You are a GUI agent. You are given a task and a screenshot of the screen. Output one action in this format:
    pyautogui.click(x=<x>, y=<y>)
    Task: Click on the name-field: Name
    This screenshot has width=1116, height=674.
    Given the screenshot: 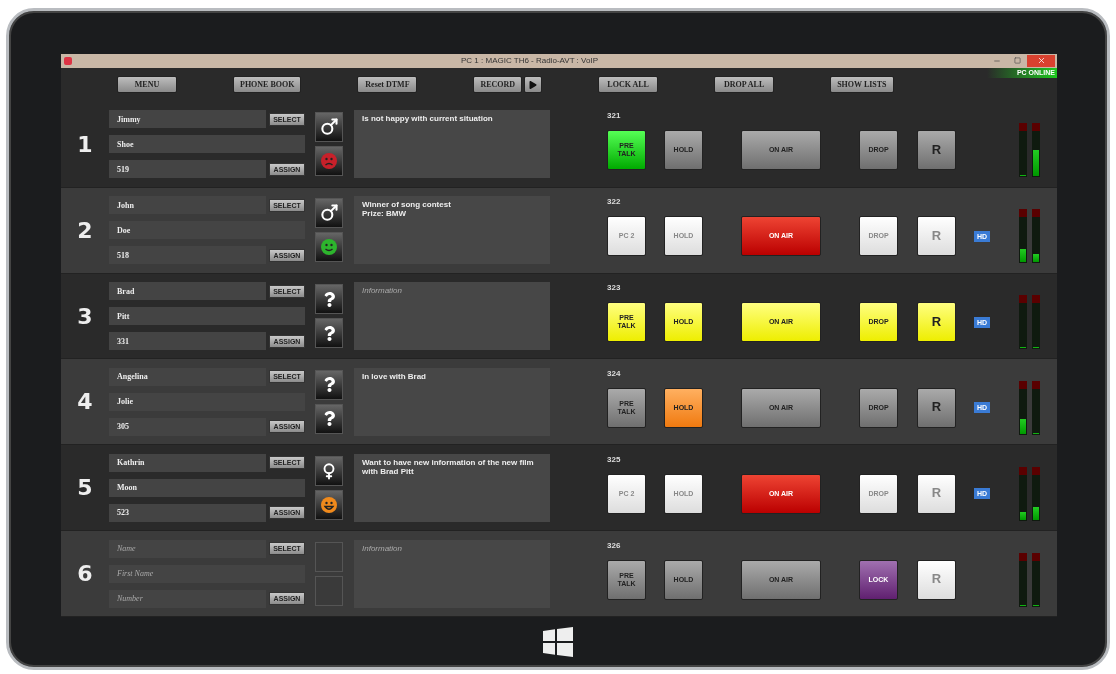 What is the action you would take?
    pyautogui.click(x=187, y=548)
    